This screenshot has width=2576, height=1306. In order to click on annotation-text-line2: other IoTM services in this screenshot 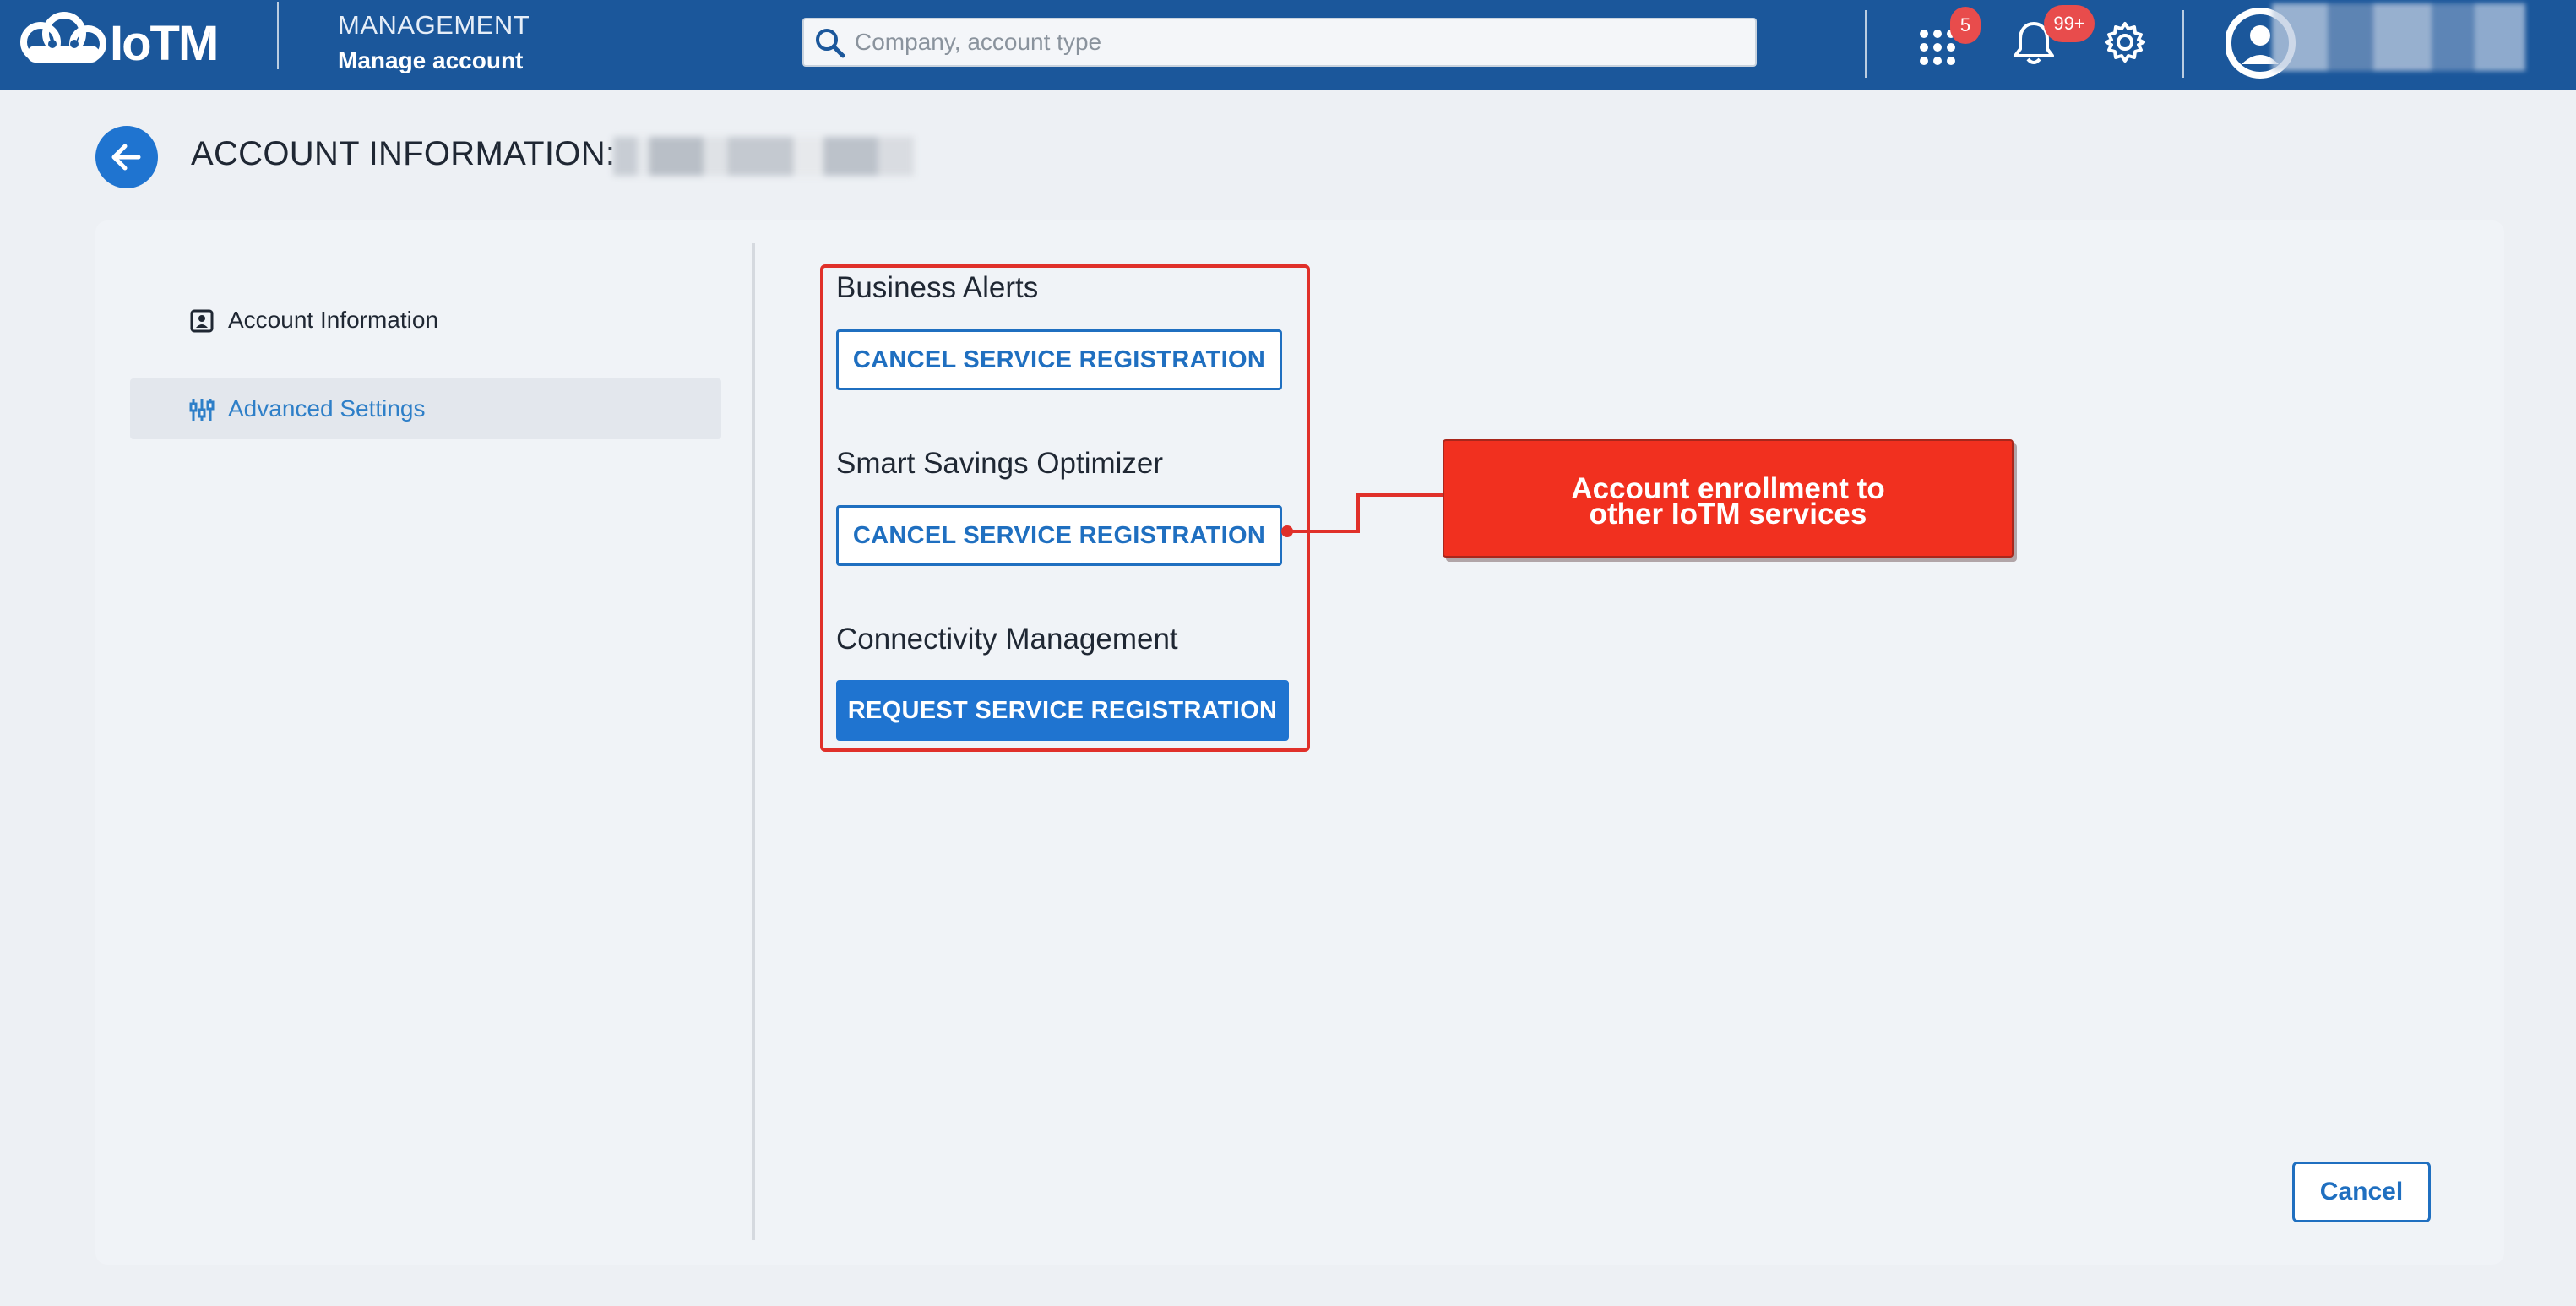, I will do `click(1728, 515)`.